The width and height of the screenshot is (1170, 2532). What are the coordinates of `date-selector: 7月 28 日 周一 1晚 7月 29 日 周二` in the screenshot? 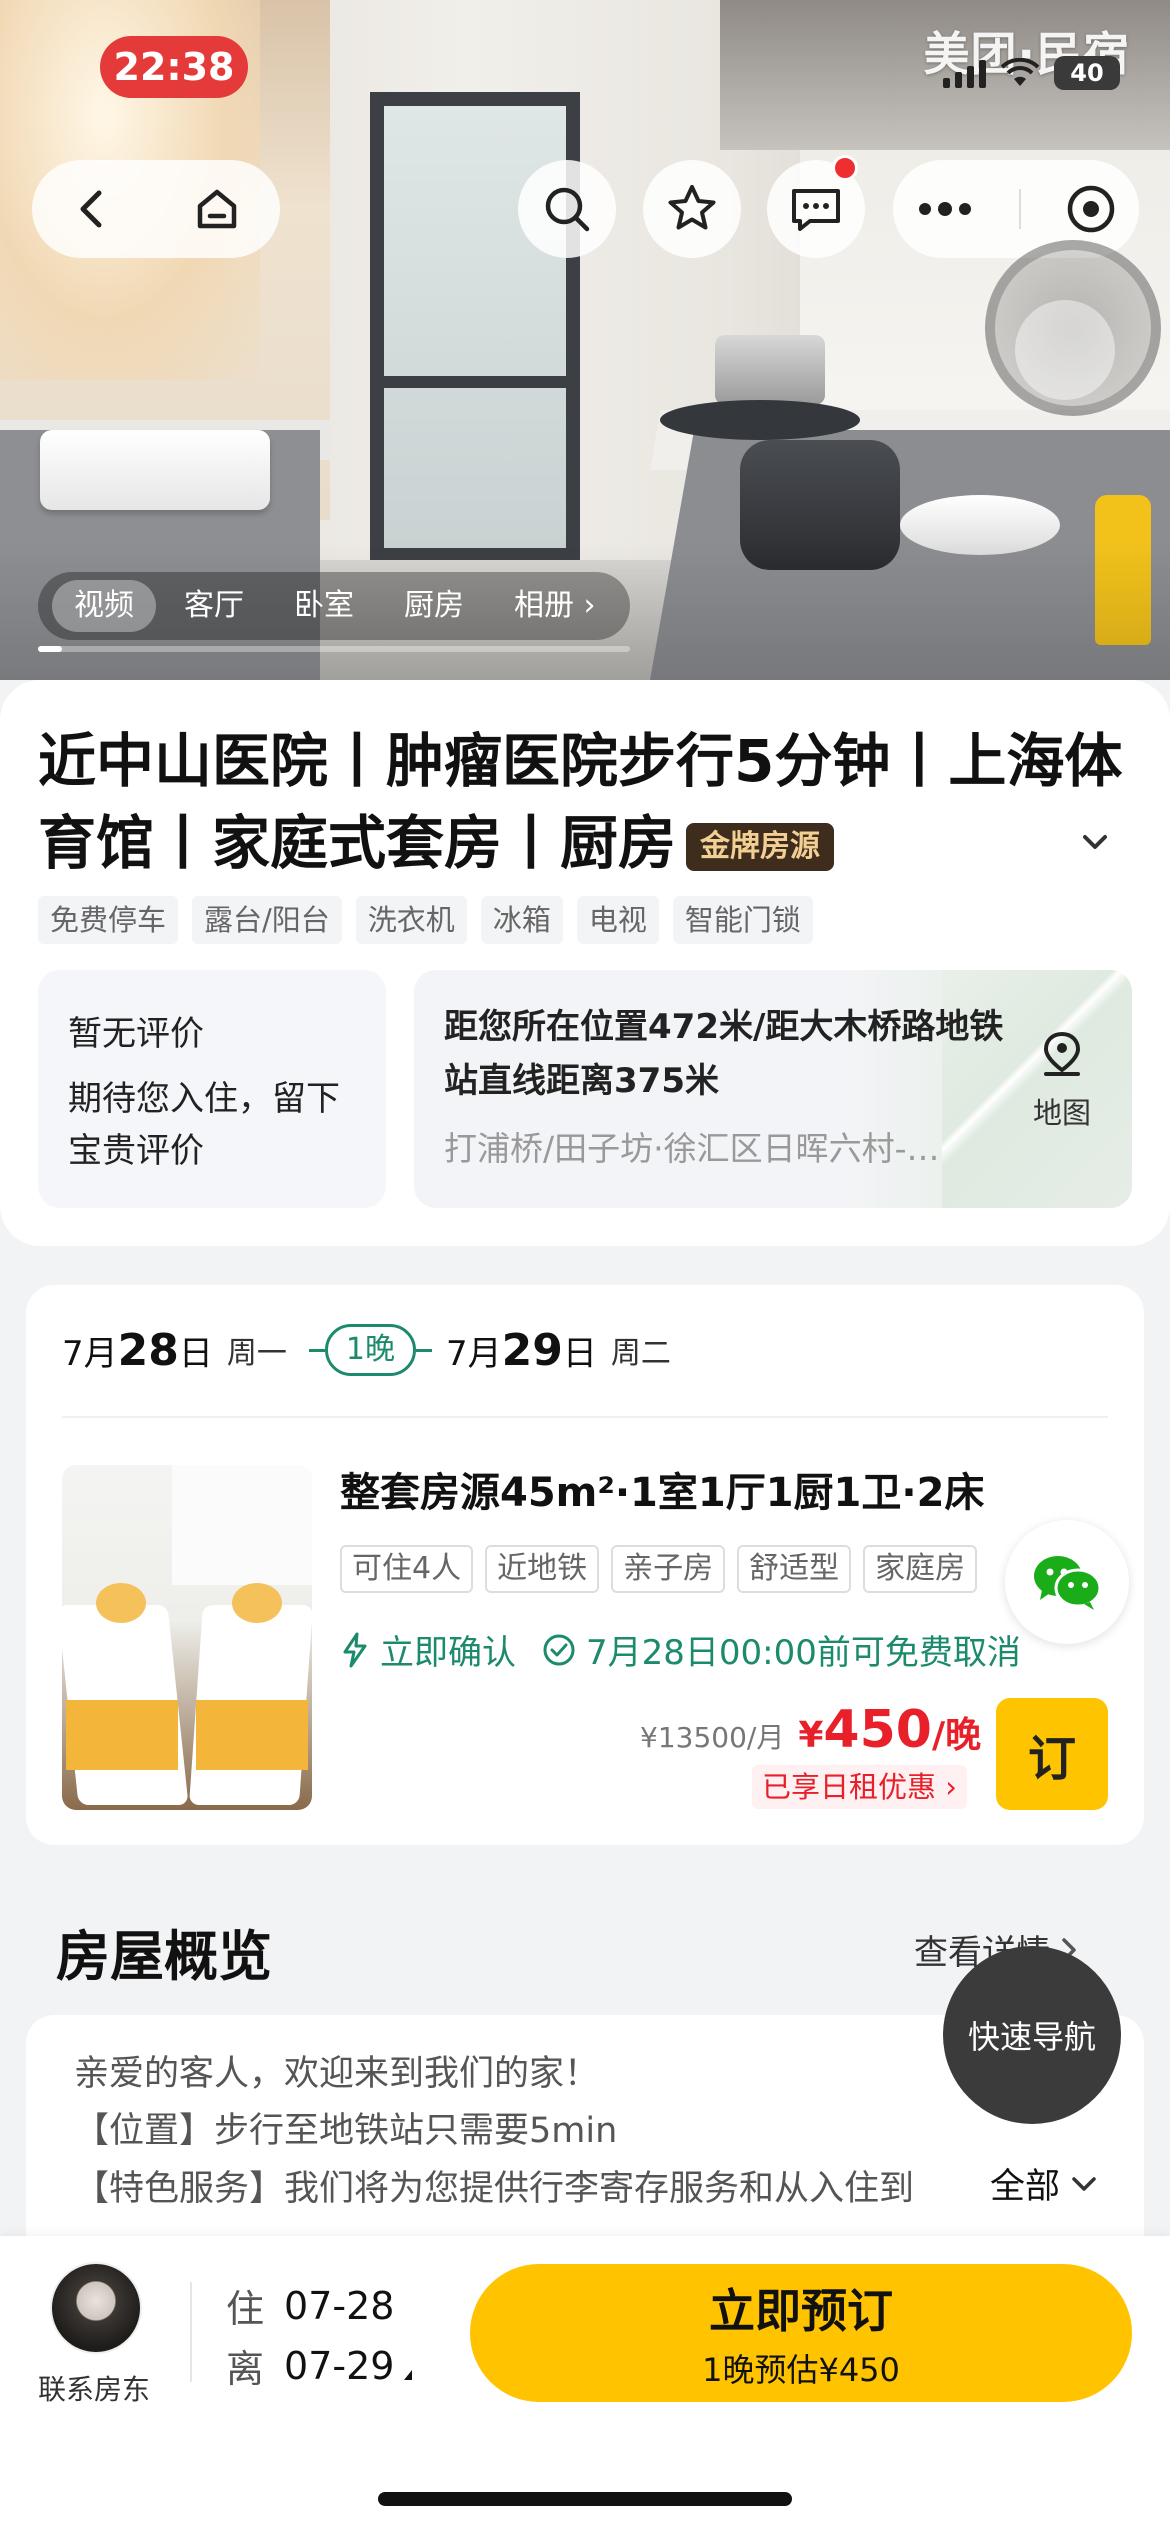 It's located at (366, 1350).